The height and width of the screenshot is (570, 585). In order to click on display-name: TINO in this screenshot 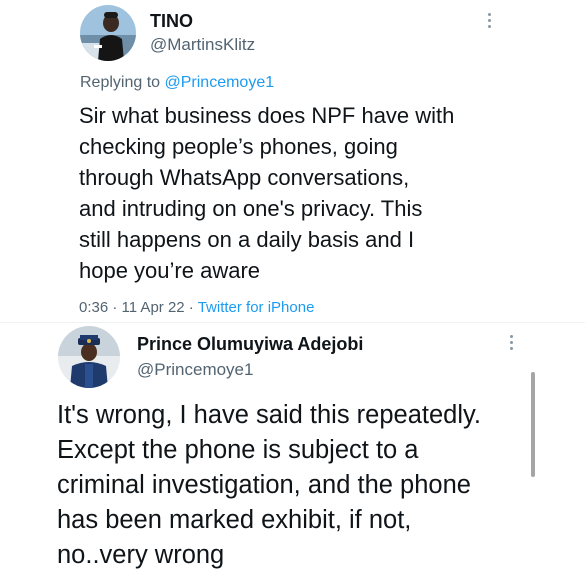, I will do `click(171, 21)`.